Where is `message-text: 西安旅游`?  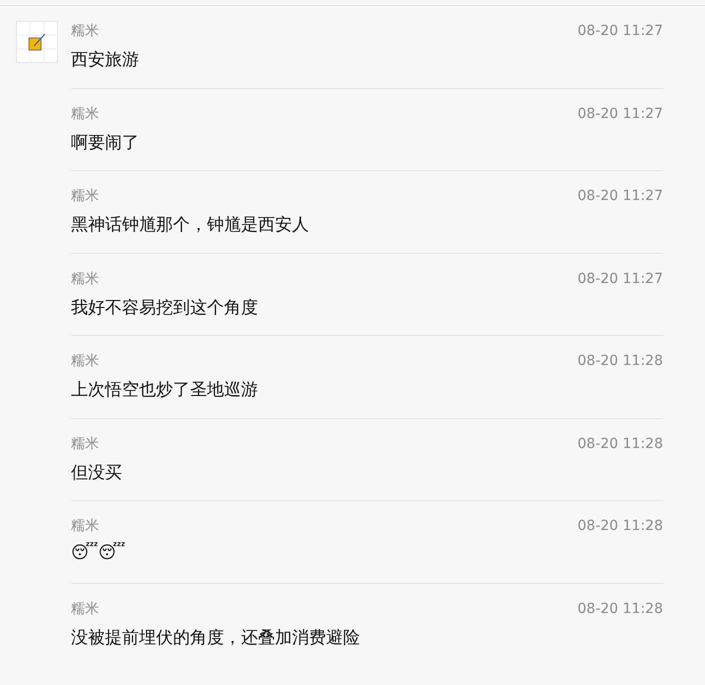 message-text: 西安旅游 is located at coordinates (105, 60).